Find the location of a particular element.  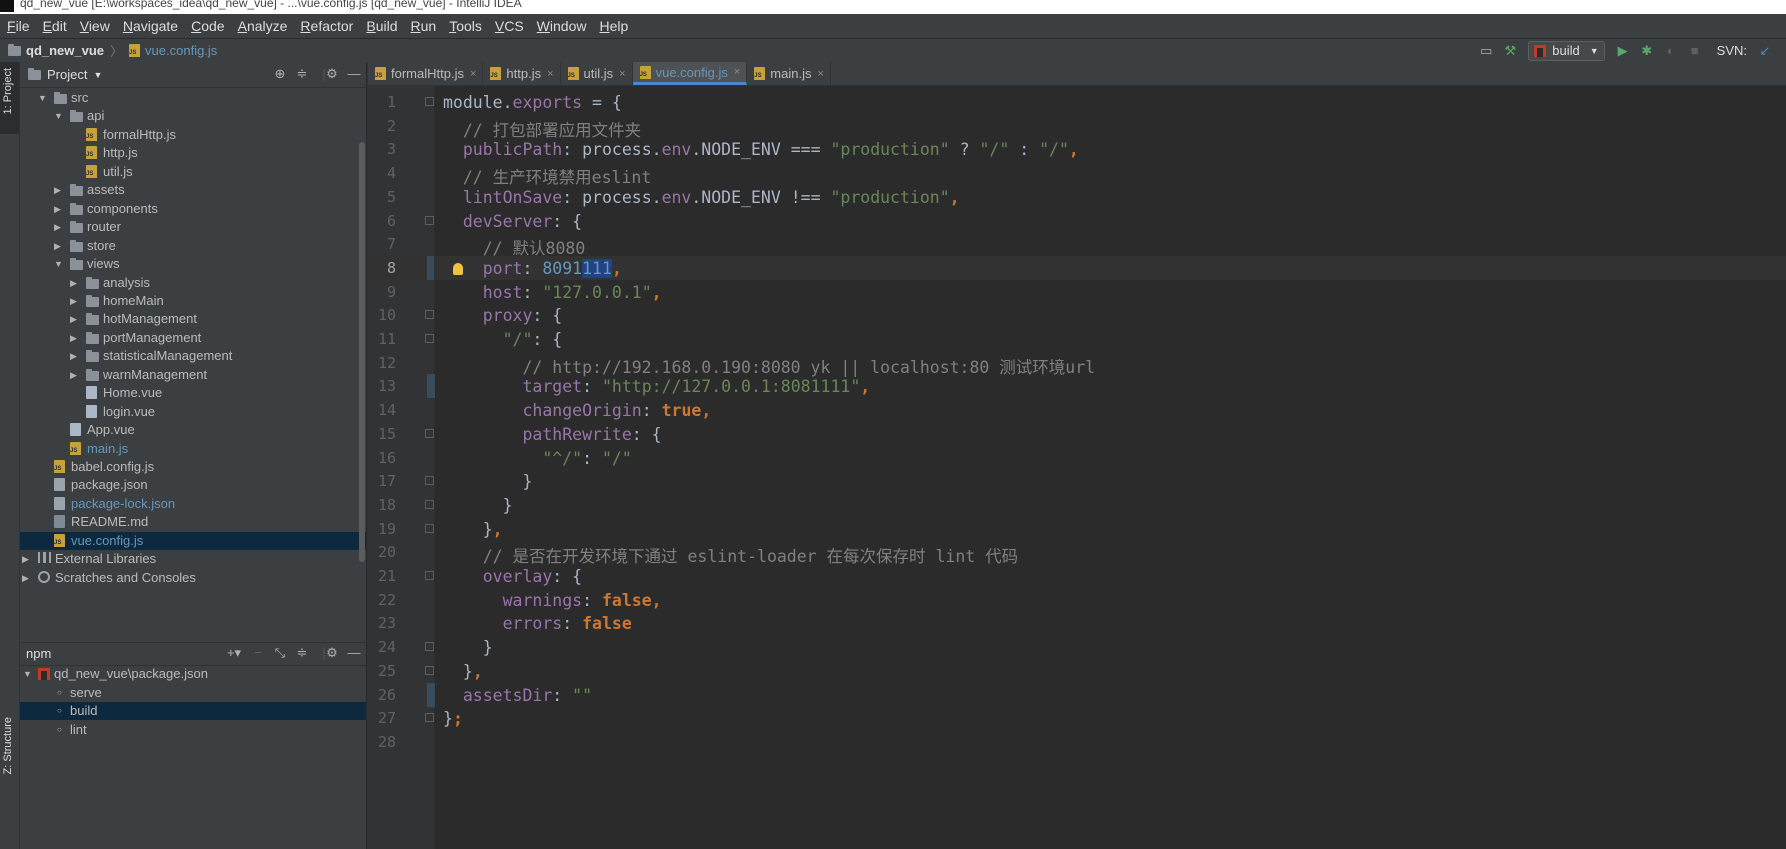

editor-tab-vue-config-js: vue.config.js × is located at coordinates (690, 73).